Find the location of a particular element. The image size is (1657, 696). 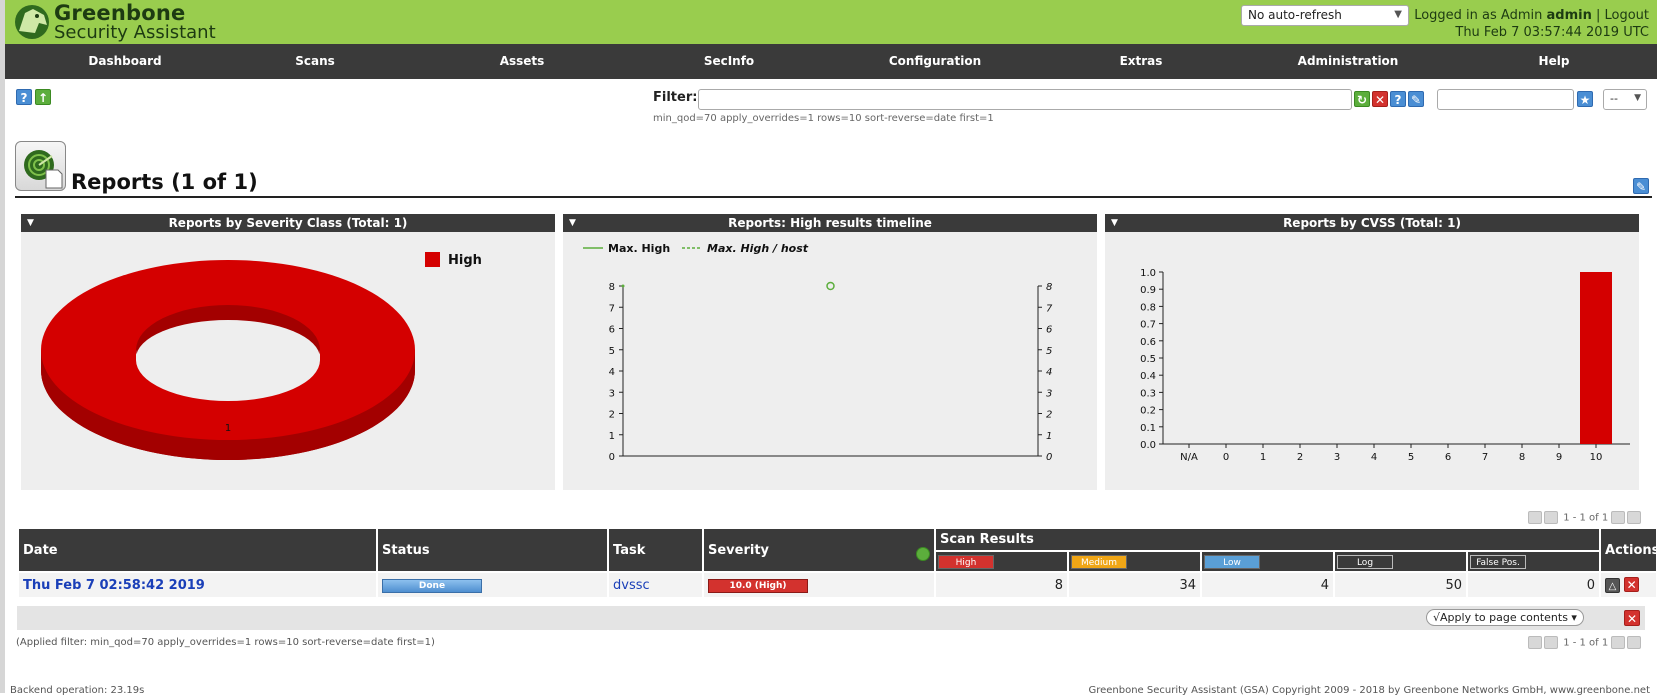

nav-secinfo: SecInfo is located at coordinates (729, 61).